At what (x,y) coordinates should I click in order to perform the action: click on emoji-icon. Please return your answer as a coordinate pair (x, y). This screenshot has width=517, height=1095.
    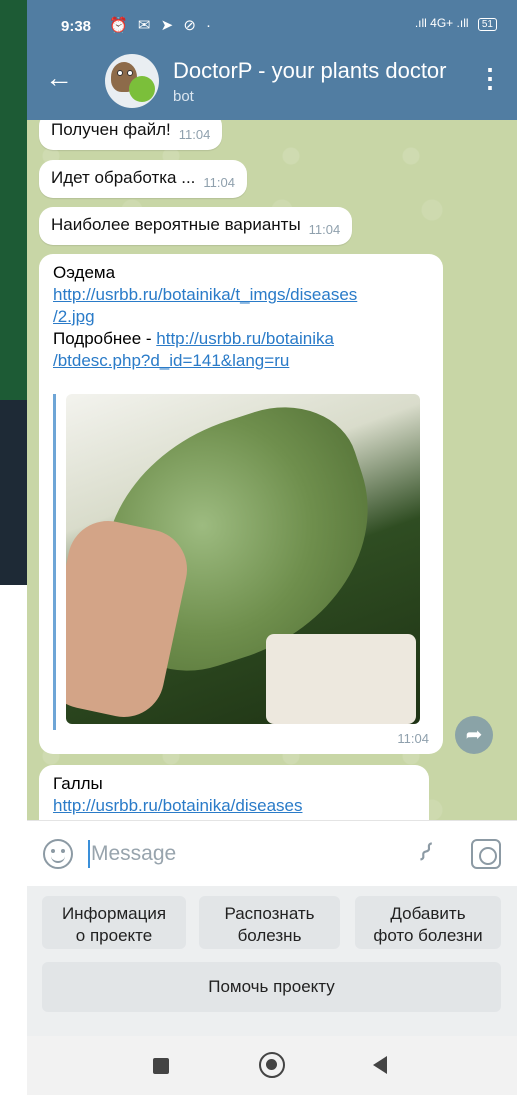
    Looking at the image, I should click on (58, 854).